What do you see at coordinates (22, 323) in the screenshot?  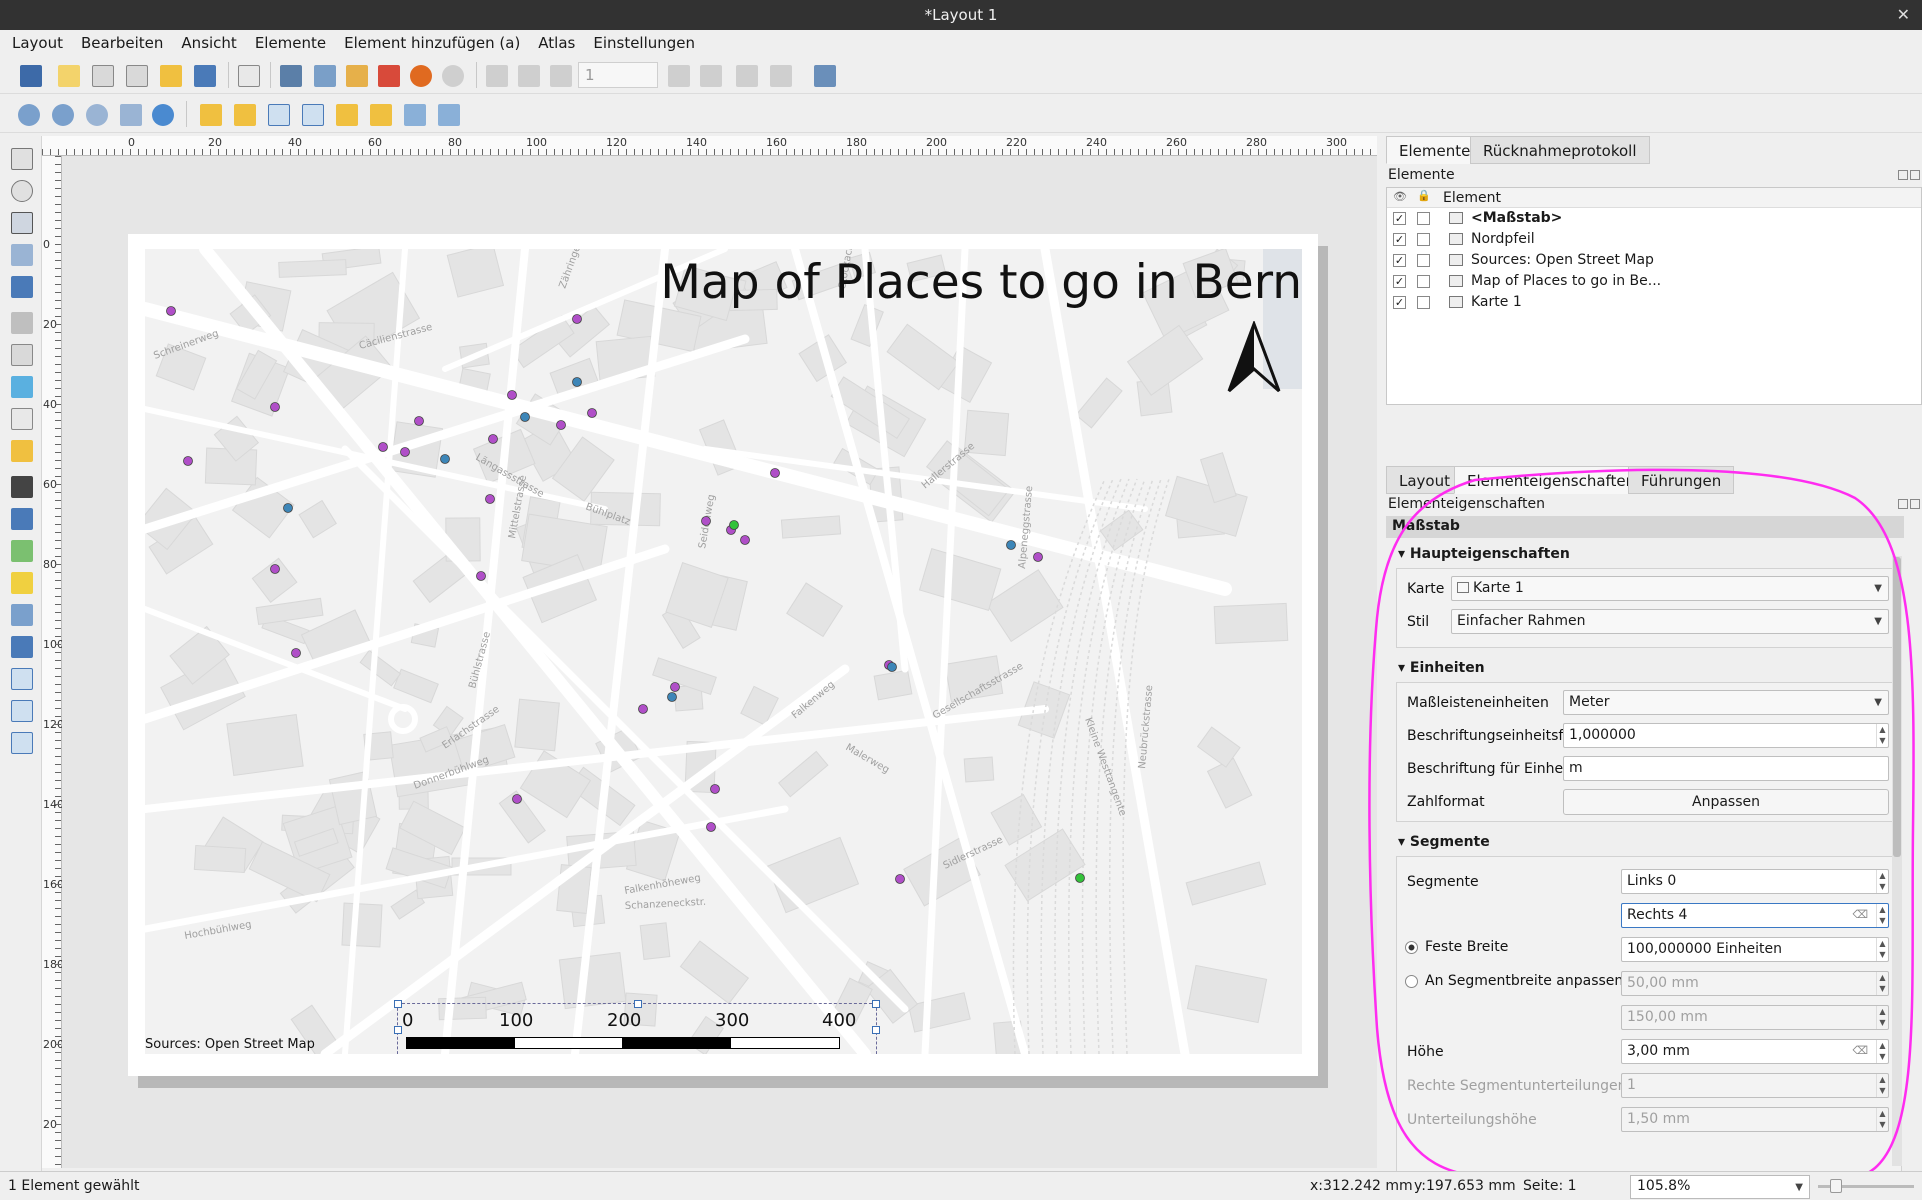 I see `add-map-3d-icon` at bounding box center [22, 323].